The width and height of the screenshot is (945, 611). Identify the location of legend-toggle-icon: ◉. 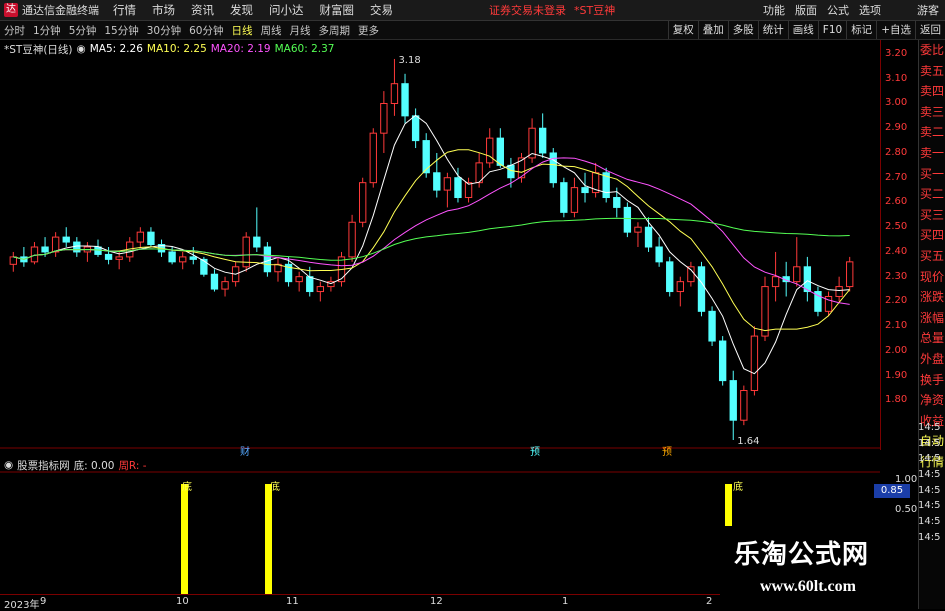
(81, 49).